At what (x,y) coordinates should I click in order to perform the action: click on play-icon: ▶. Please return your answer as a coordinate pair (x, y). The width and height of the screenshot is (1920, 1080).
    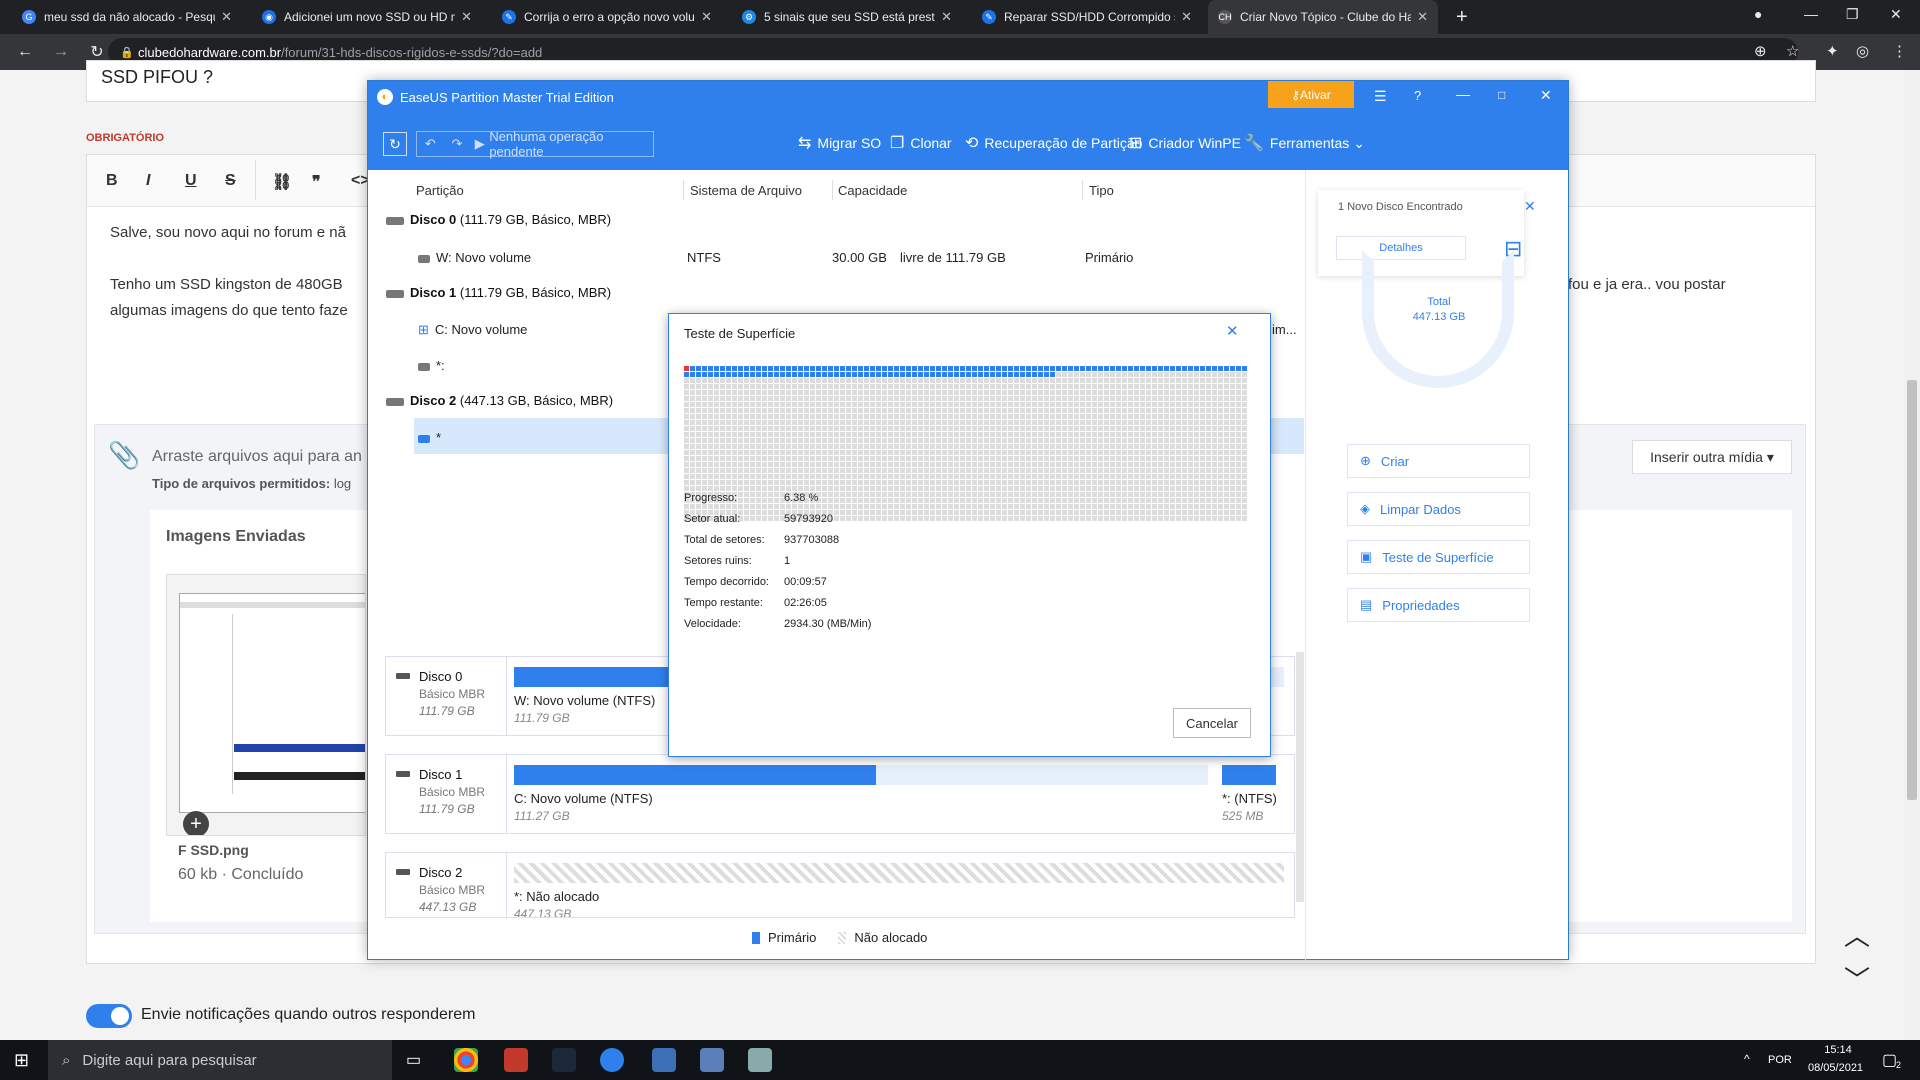
    Looking at the image, I should click on (479, 144).